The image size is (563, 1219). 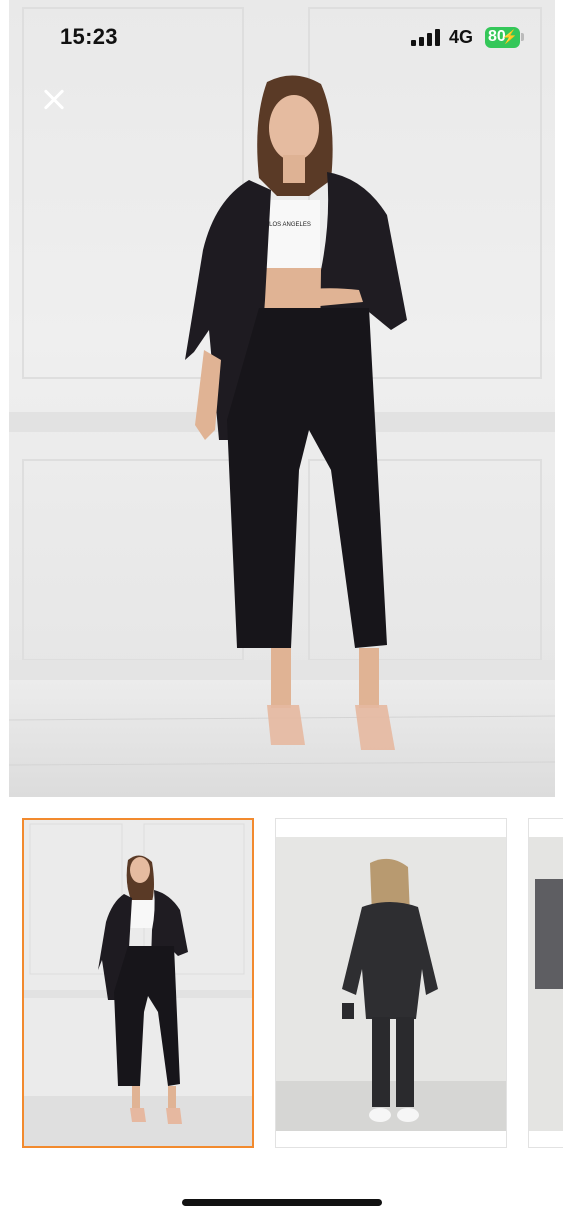 I want to click on battery-icon: 80 ⚡, so click(x=502, y=37).